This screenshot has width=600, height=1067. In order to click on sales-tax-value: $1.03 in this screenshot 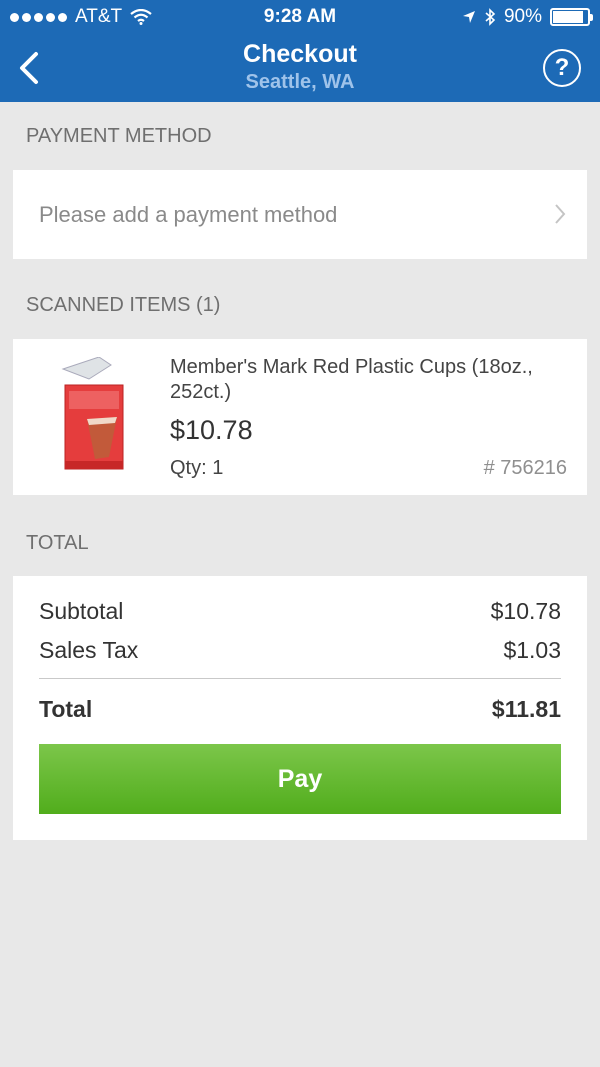, I will do `click(532, 650)`.